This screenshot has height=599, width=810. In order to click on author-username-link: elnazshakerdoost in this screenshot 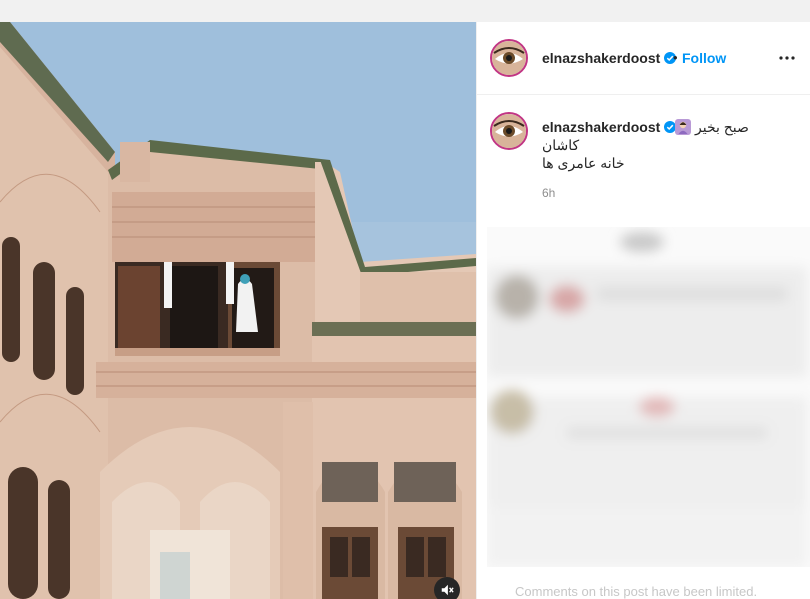, I will do `click(609, 59)`.